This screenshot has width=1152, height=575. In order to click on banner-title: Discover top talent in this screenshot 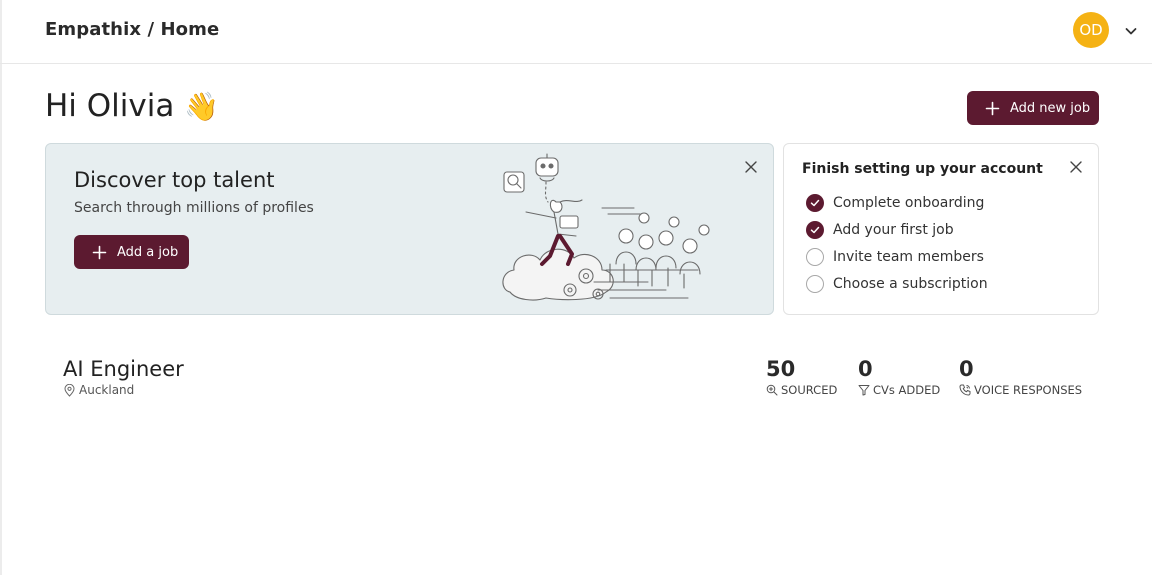, I will do `click(174, 180)`.